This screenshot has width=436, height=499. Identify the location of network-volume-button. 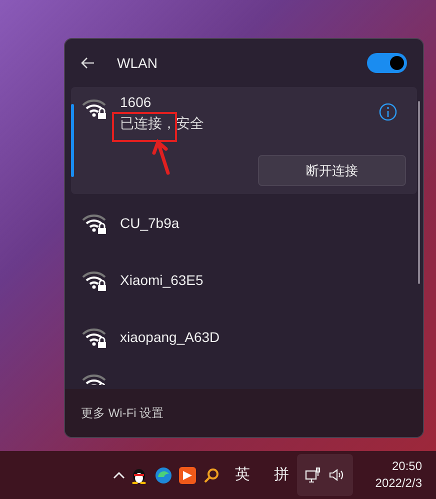
(325, 475).